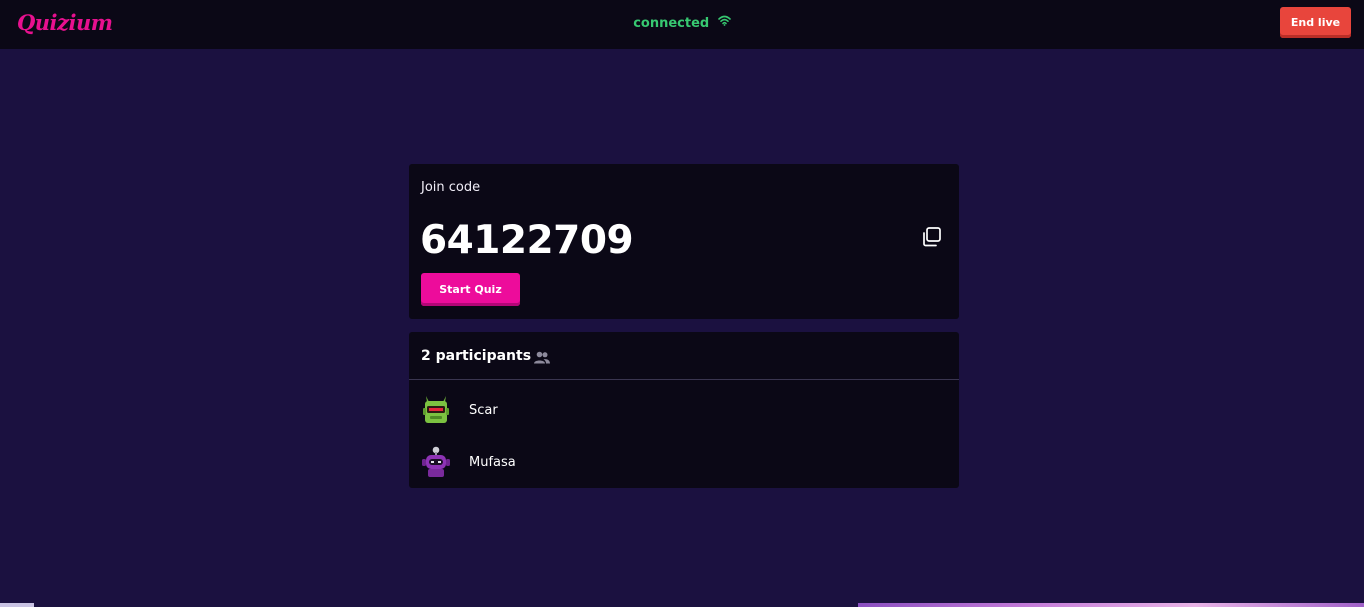 The width and height of the screenshot is (1364, 607). I want to click on bottom-strip-left, so click(17, 605).